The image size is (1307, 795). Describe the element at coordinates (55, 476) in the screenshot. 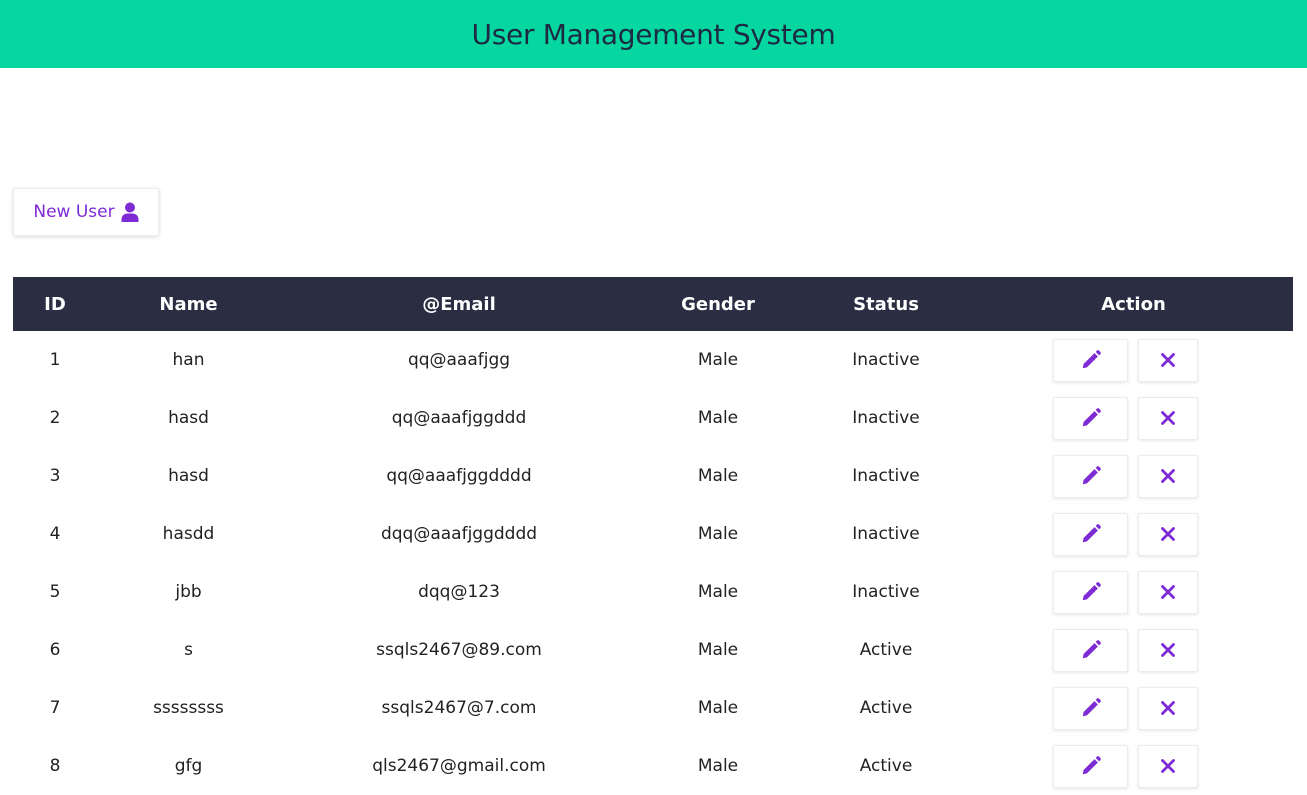

I see `cell-id: 3` at that location.